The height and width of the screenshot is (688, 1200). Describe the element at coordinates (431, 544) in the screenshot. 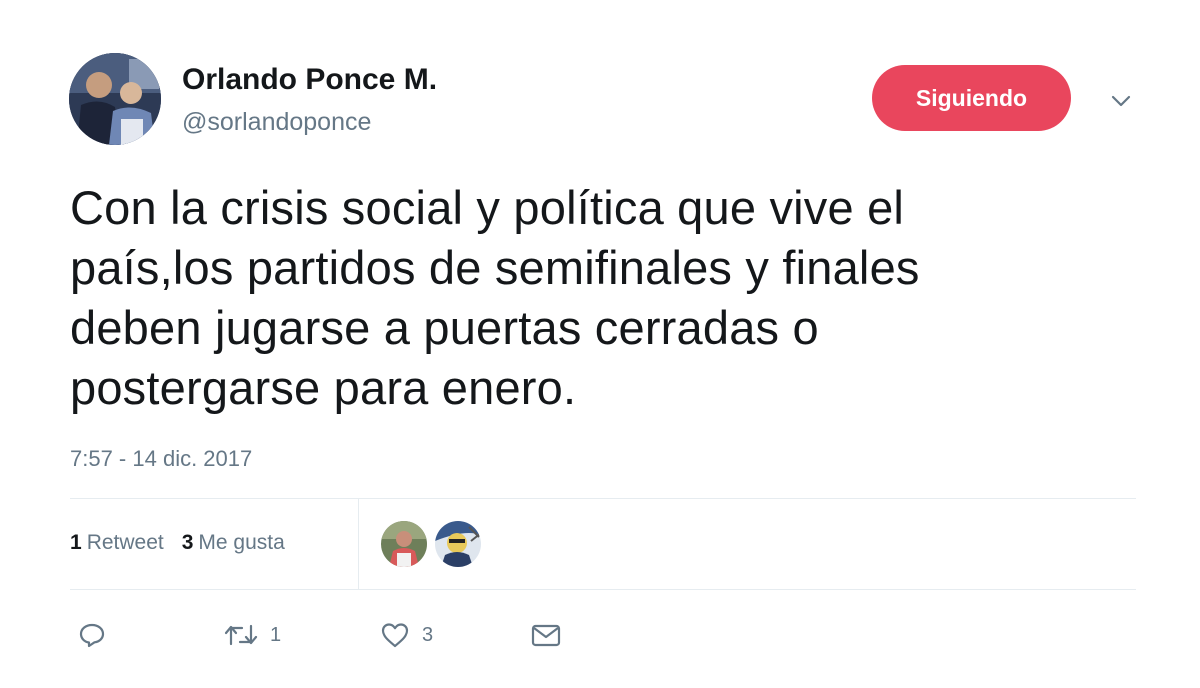

I see `liker-avatars` at that location.